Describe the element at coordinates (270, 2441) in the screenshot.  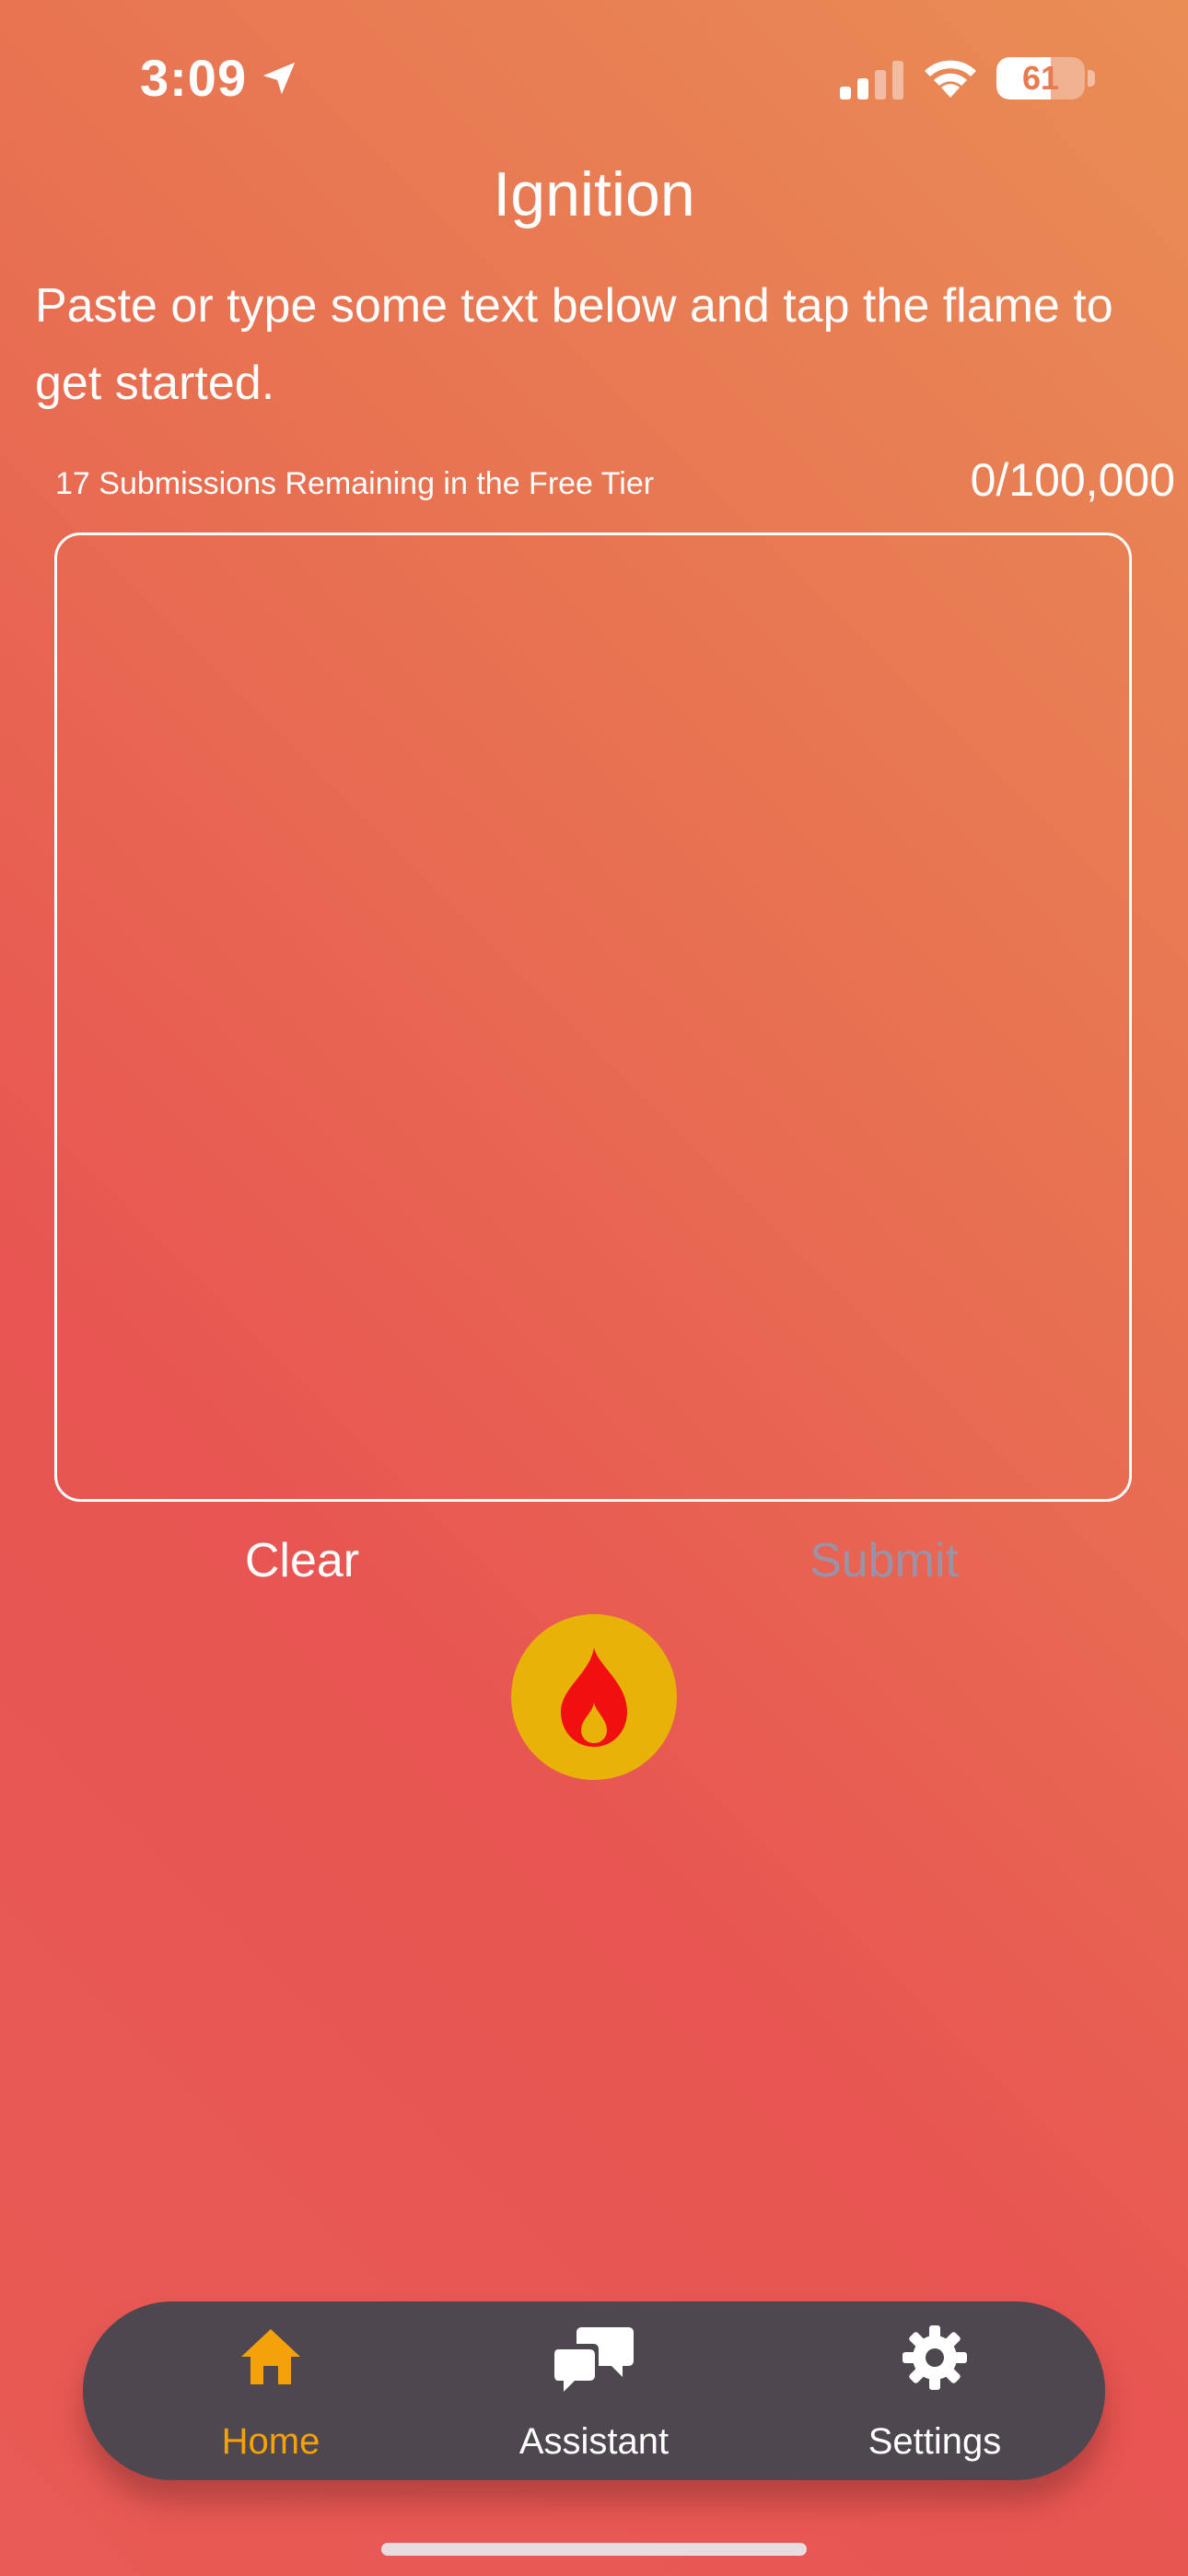
I see `tab-home-label: Home` at that location.